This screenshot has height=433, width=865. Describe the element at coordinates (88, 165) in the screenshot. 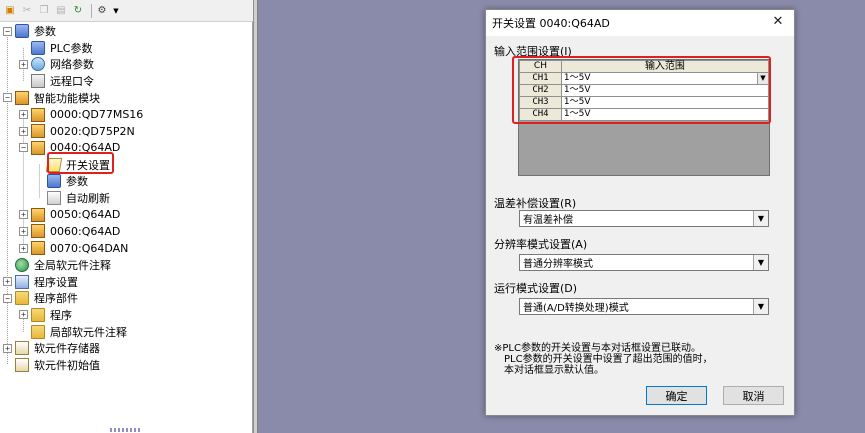

I see `tree-item-label: 开关设置` at that location.